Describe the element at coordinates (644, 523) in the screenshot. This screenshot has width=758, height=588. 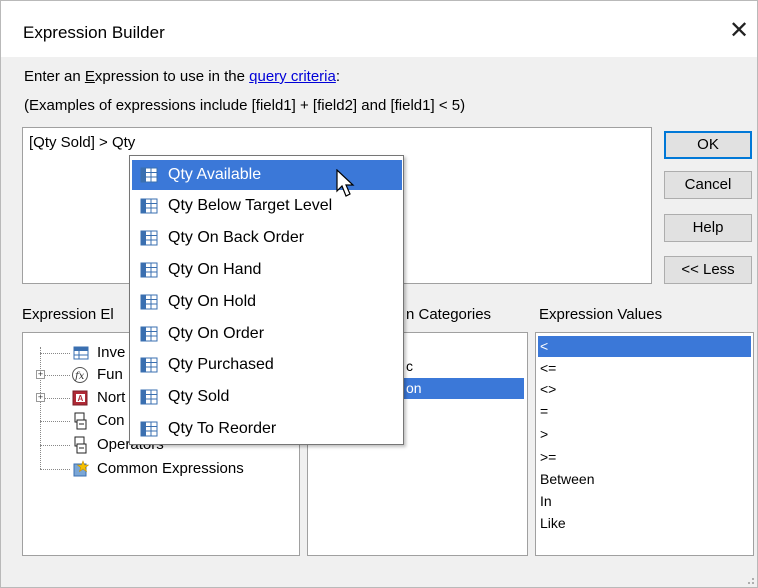
I see `list-item: Like` at that location.